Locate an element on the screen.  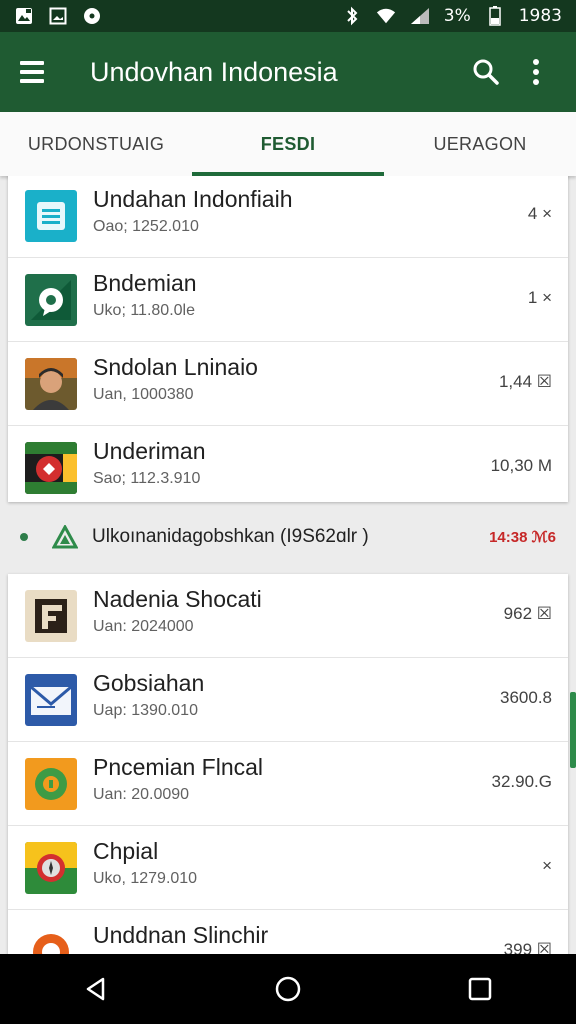
tab-fesdi: FESDI is located at coordinates (288, 144).